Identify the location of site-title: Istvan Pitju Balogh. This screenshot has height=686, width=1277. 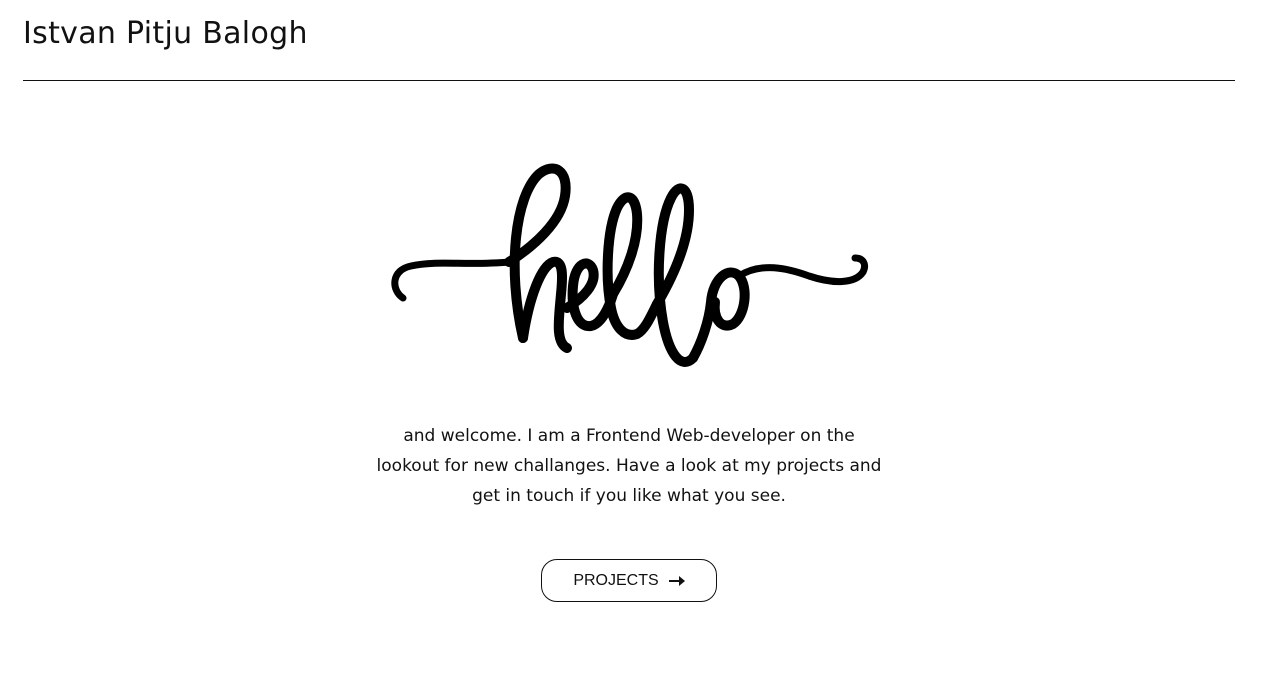
(165, 33).